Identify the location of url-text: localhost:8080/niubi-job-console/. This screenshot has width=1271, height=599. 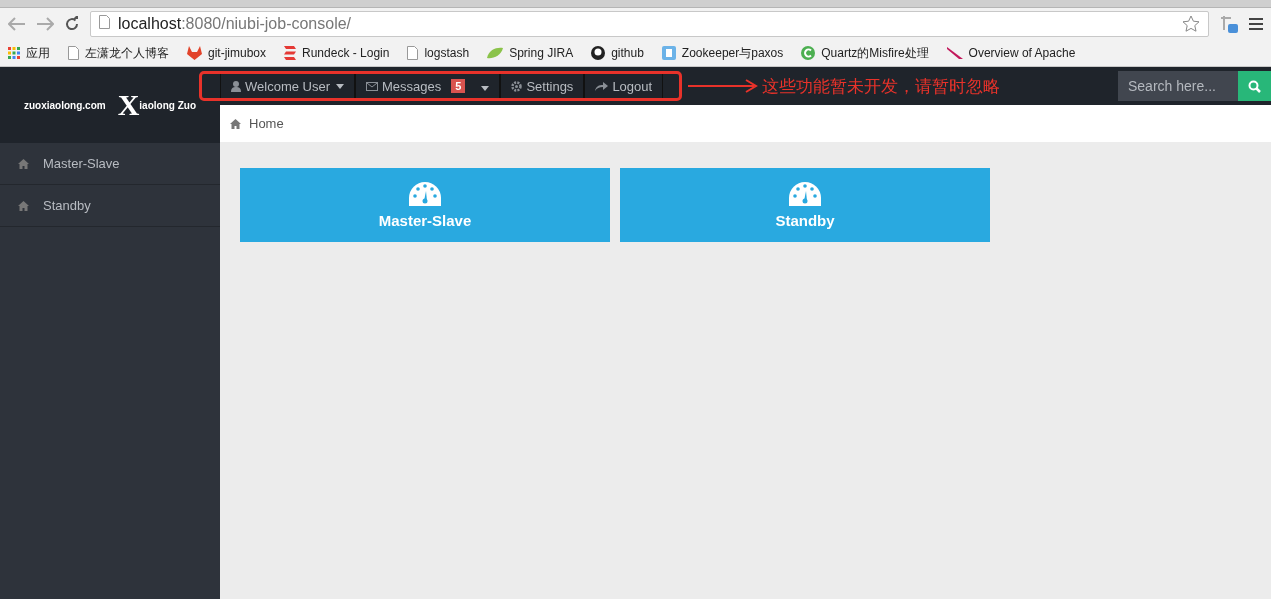
(235, 24).